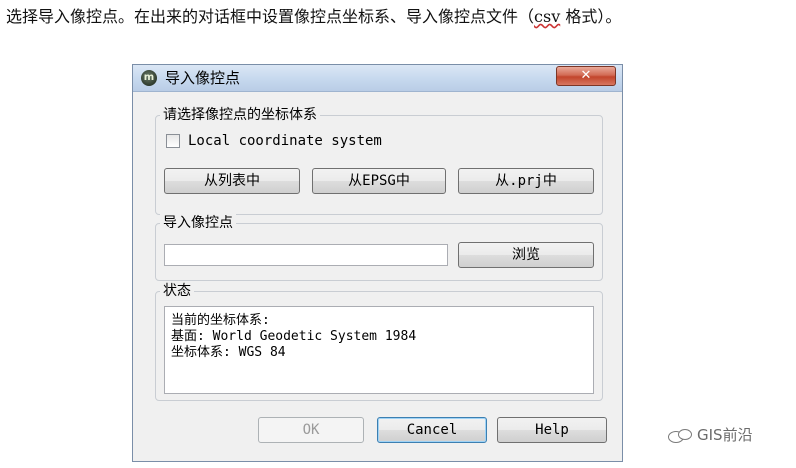 The height and width of the screenshot is (468, 796). Describe the element at coordinates (725, 435) in the screenshot. I see `watermark-text: GIS前沿` at that location.